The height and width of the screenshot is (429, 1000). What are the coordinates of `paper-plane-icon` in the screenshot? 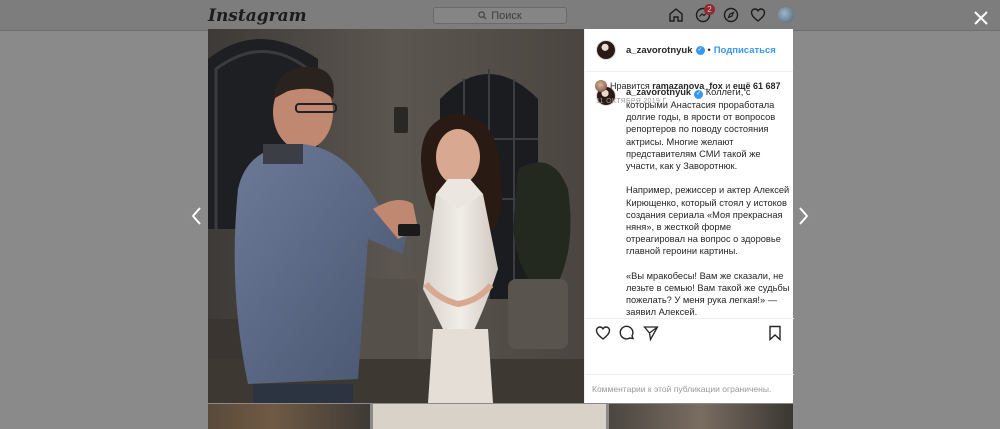 It's located at (651, 333).